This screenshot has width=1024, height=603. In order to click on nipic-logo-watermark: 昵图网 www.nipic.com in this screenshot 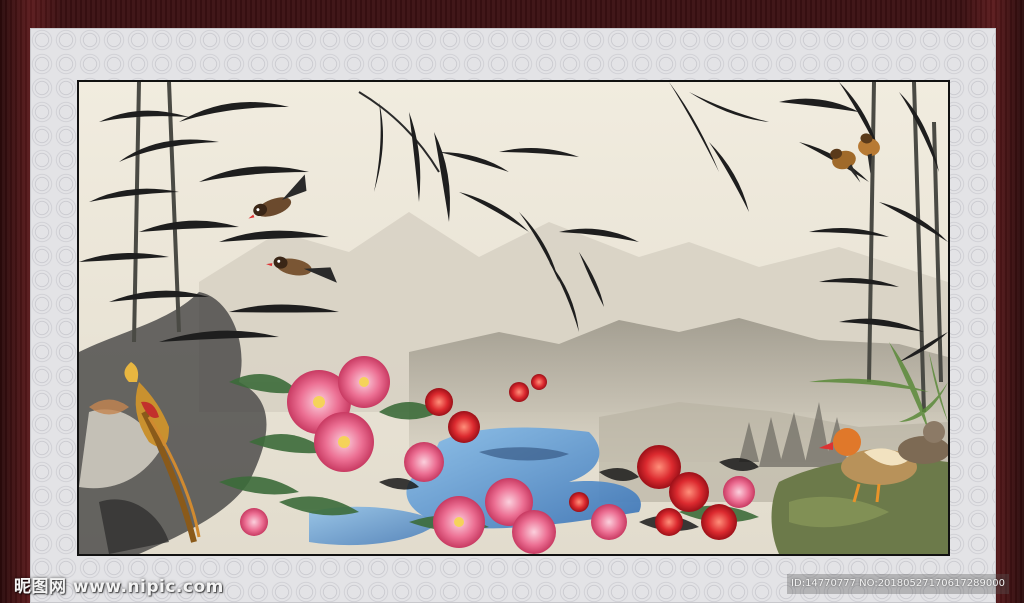, I will do `click(119, 587)`.